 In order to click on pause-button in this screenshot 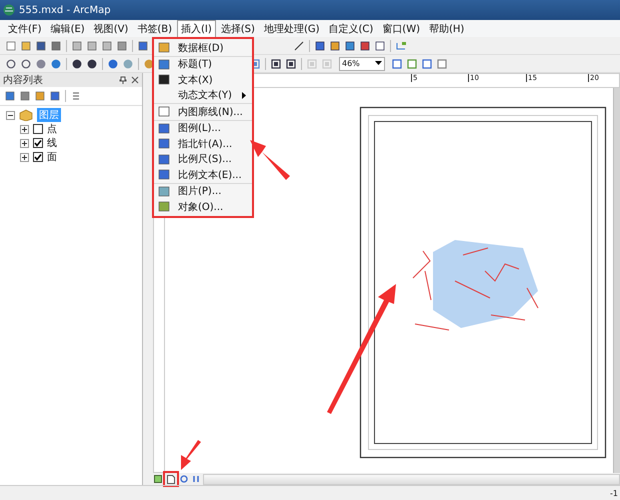, I will do `click(196, 479)`.